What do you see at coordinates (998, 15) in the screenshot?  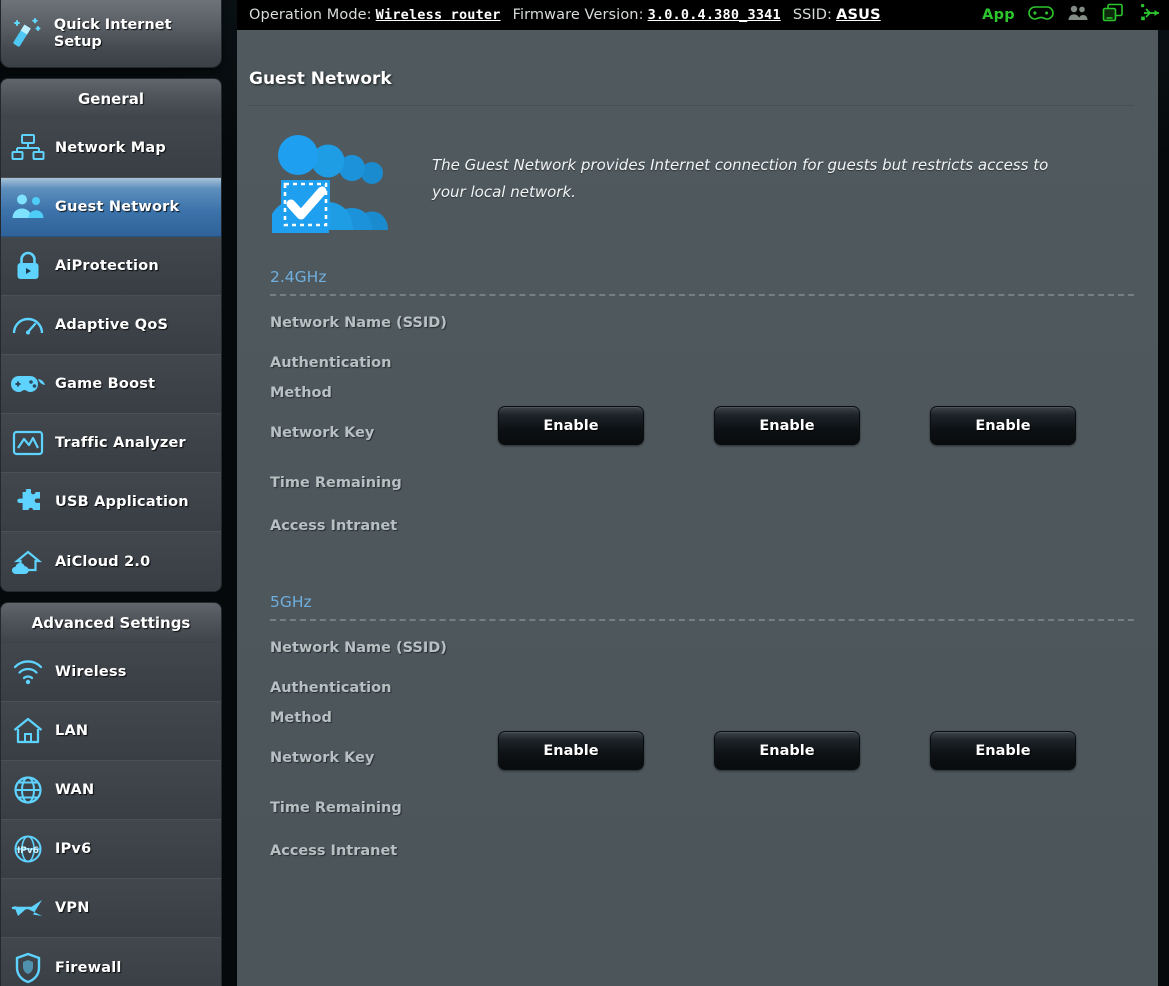 I see `app-label: App` at bounding box center [998, 15].